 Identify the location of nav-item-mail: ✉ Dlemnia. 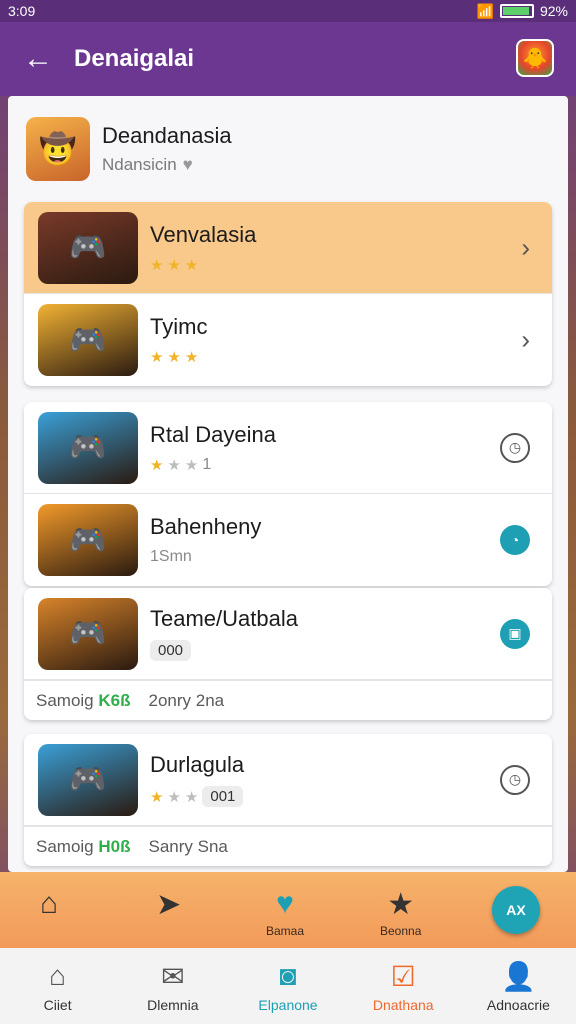
(172, 986).